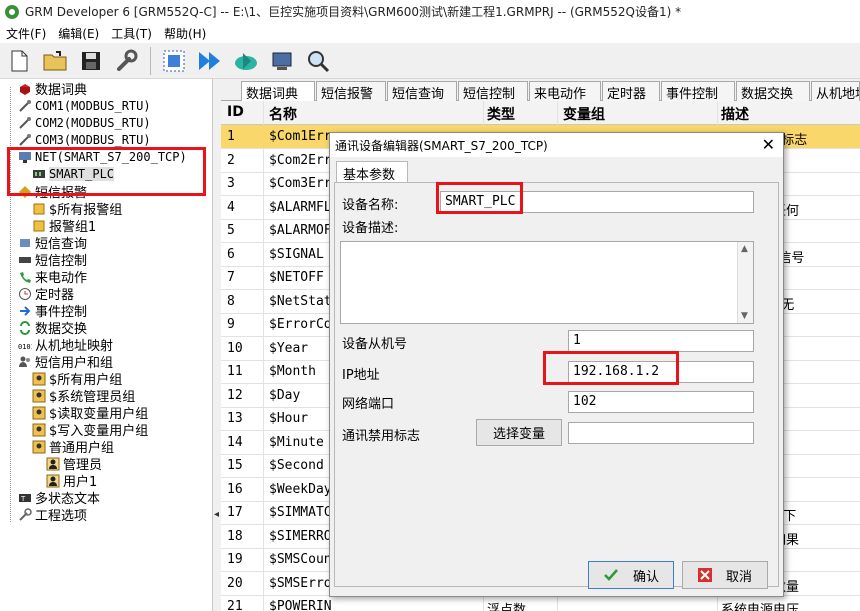 The image size is (860, 611). I want to click on plc-device-icon, so click(39, 174).